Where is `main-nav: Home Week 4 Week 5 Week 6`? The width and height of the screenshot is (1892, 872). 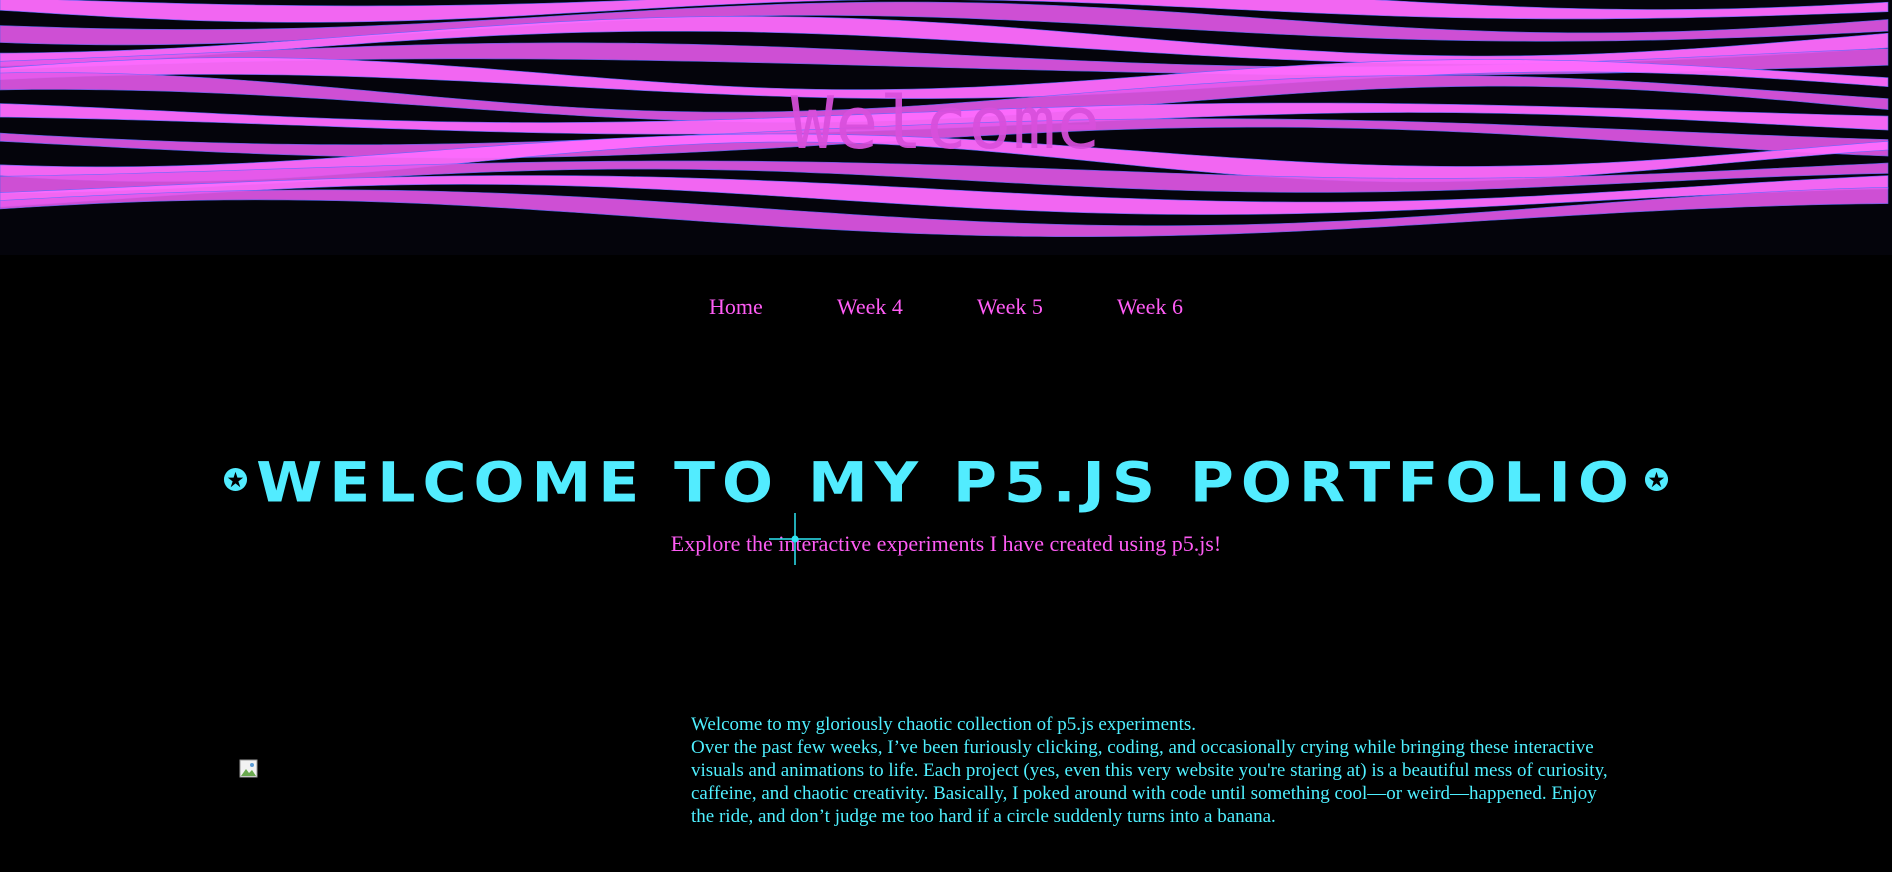
main-nav: Home Week 4 Week 5 Week 6 is located at coordinates (946, 307).